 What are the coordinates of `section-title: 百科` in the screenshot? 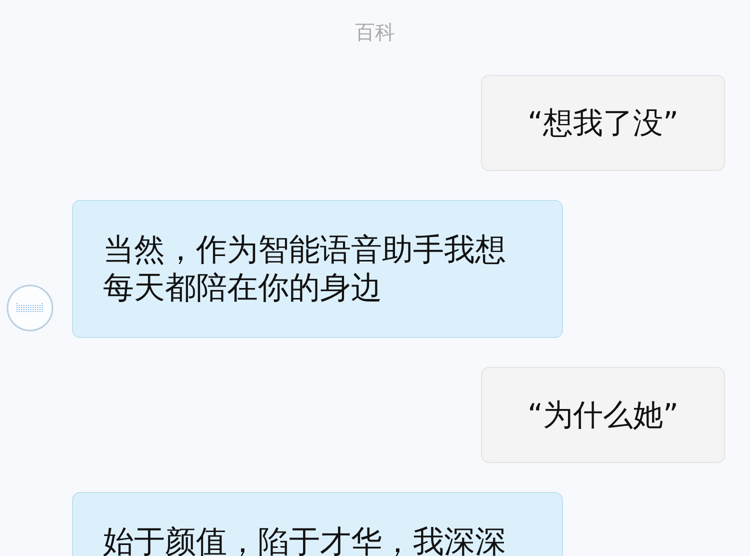 It's located at (375, 32).